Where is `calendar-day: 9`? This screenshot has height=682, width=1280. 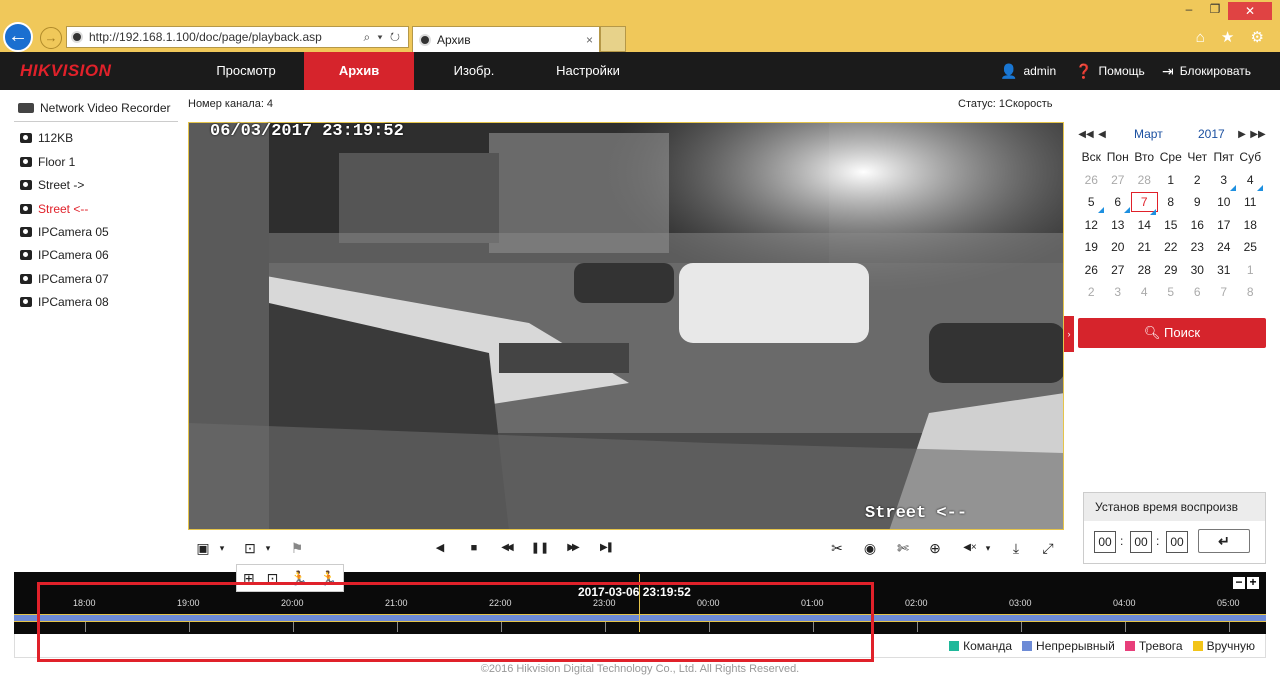 calendar-day: 9 is located at coordinates (1197, 202).